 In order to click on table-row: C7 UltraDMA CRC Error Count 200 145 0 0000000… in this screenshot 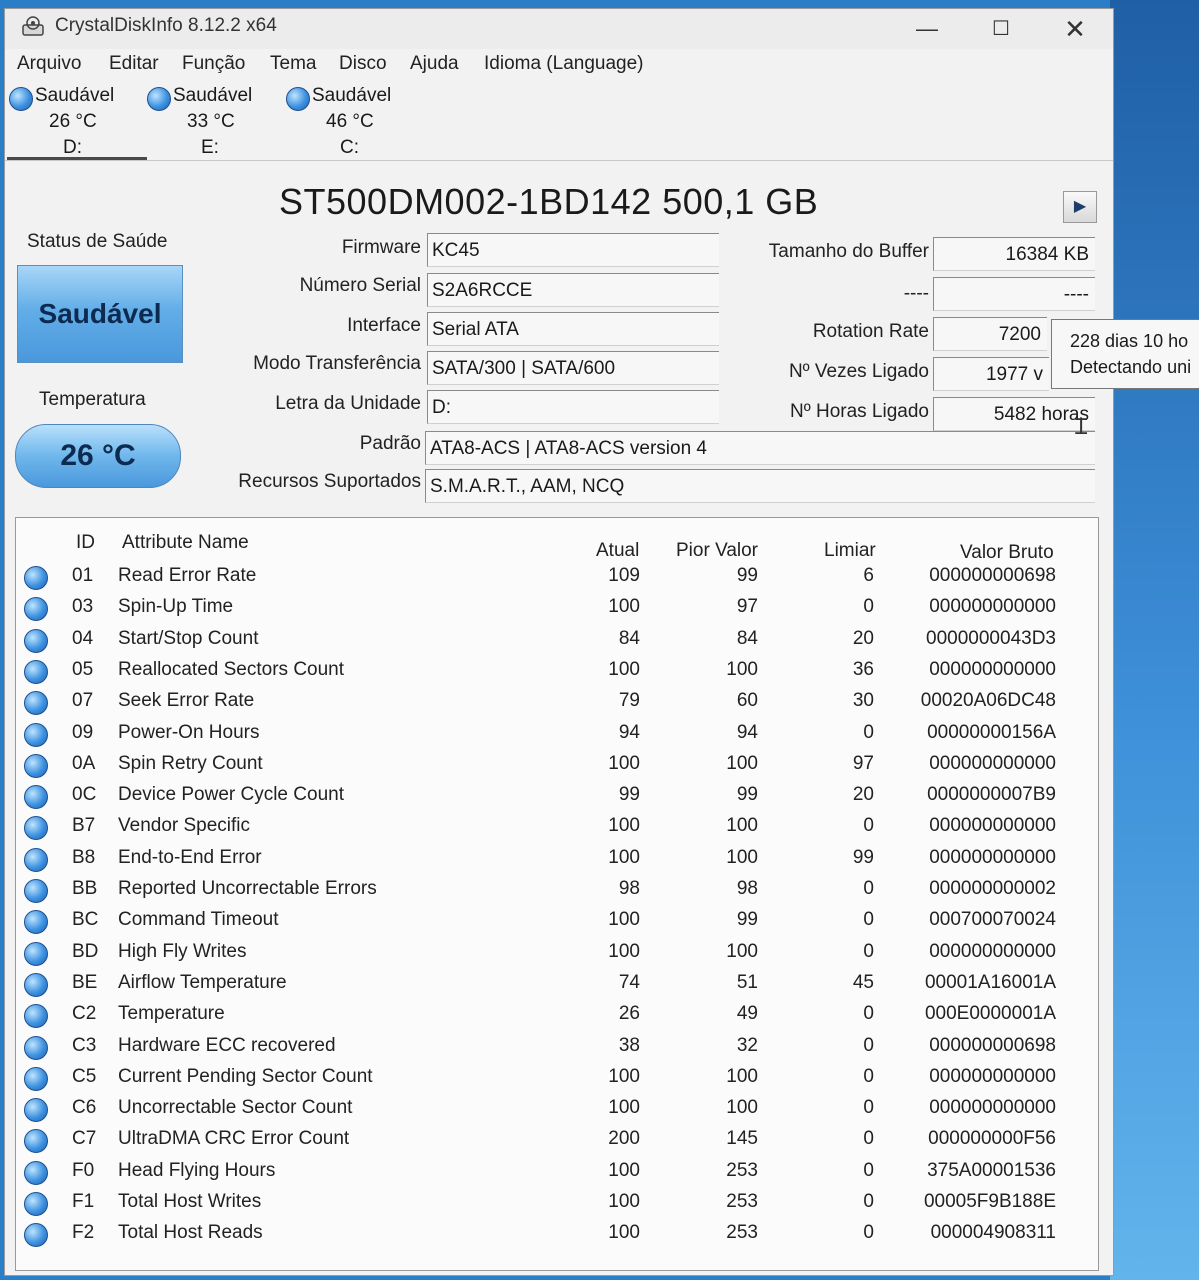, I will do `click(557, 1140)`.